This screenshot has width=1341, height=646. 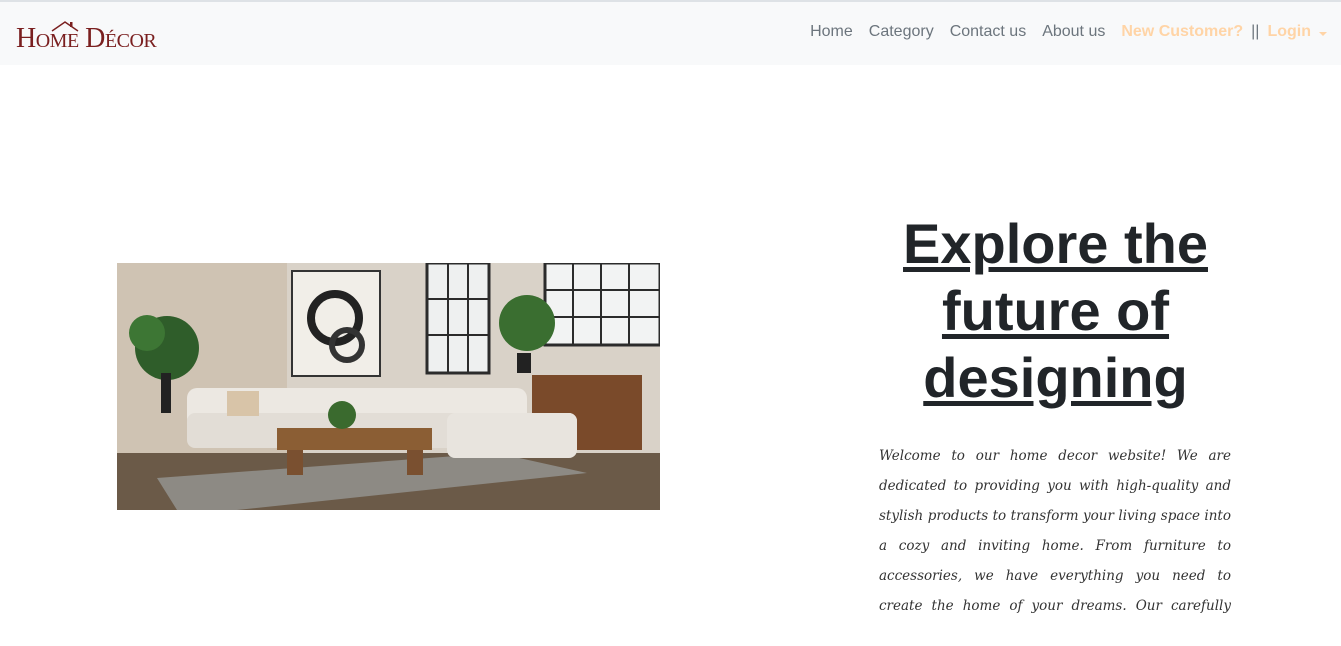 I want to click on nav-contact-link: Contact us, so click(x=988, y=32).